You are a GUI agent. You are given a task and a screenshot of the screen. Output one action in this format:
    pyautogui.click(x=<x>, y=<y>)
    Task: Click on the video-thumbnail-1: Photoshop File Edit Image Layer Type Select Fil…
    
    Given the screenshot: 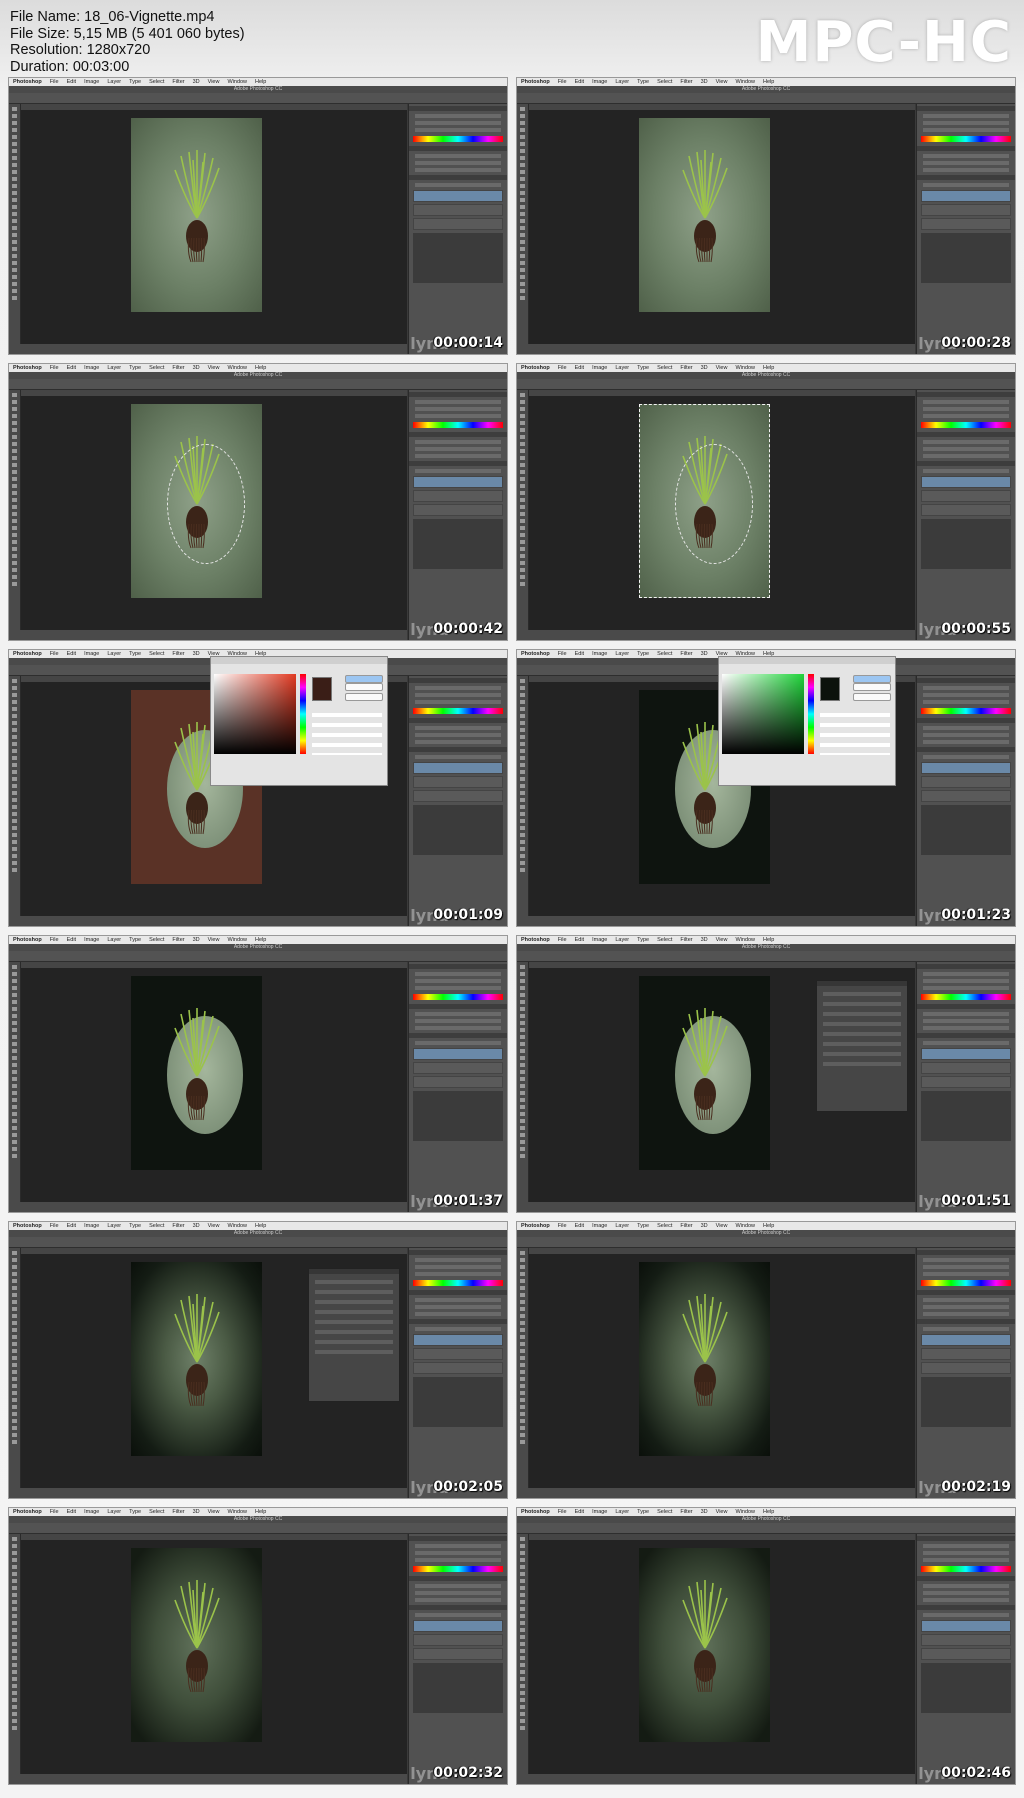 What is the action you would take?
    pyautogui.click(x=258, y=216)
    